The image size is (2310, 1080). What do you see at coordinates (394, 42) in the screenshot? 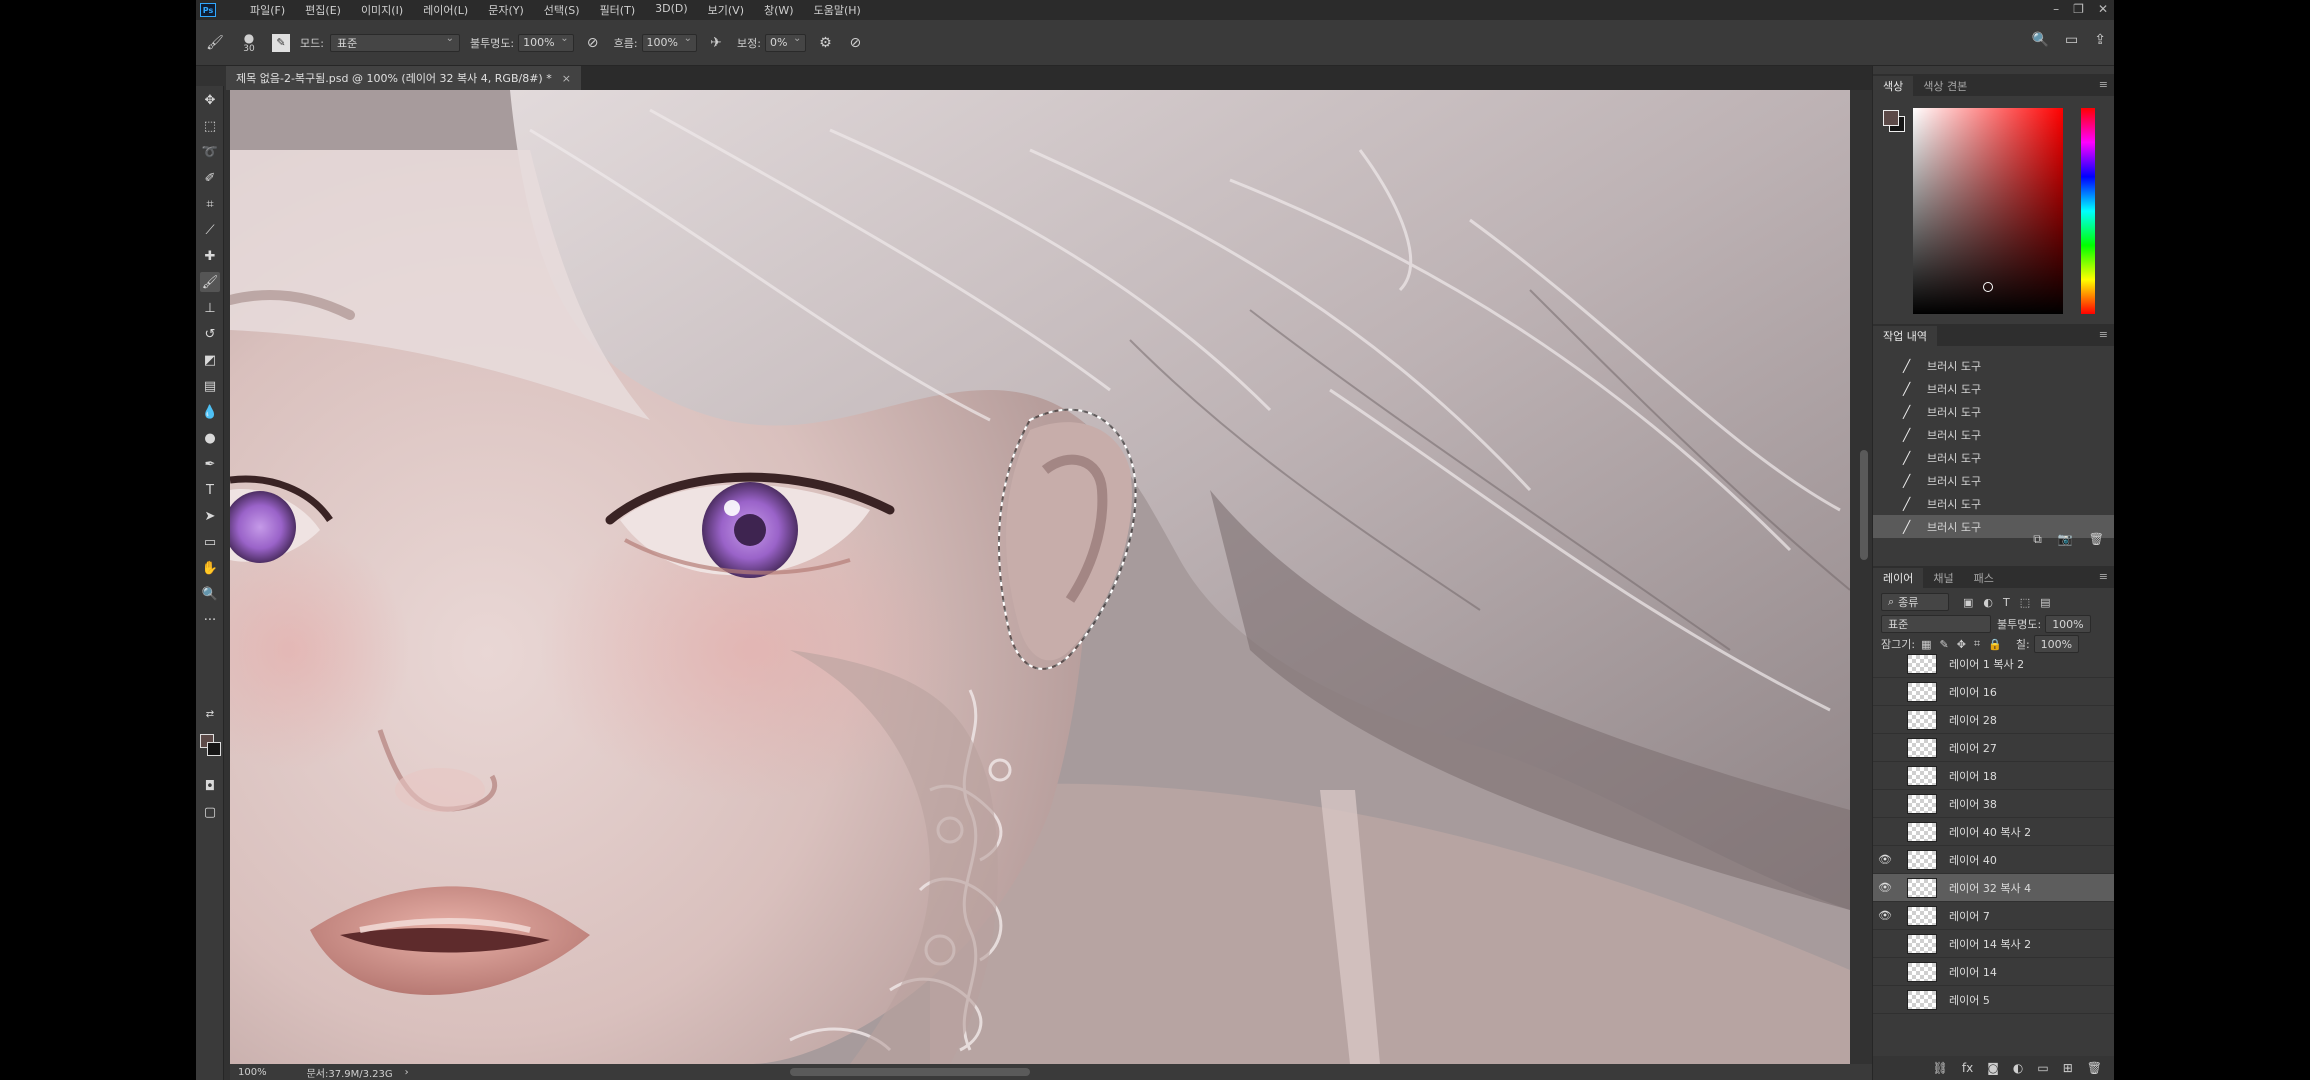
I see `mode-select: 표준` at bounding box center [394, 42].